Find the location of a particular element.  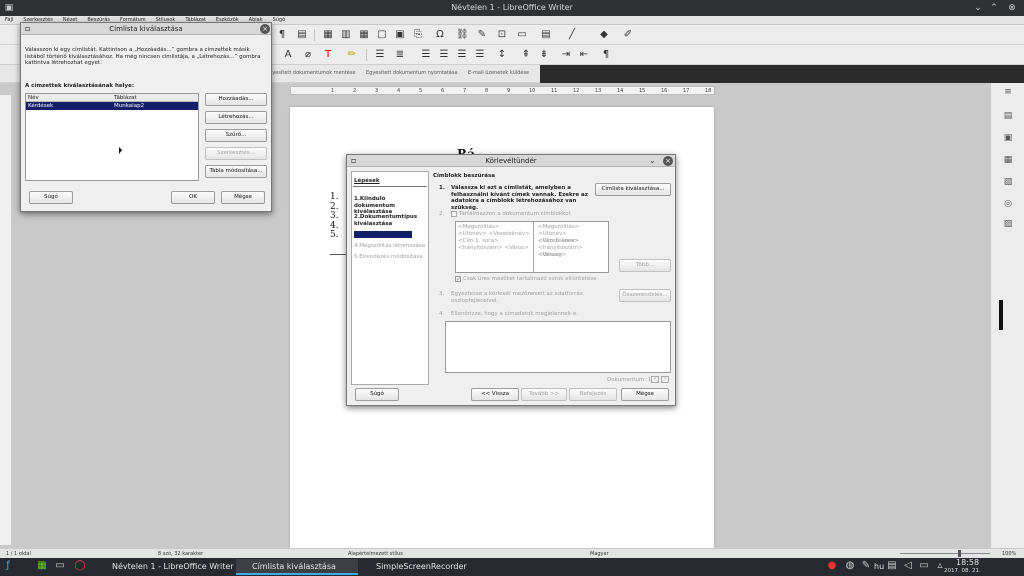

increase-indent-icon: ⇥ is located at coordinates (566, 55).